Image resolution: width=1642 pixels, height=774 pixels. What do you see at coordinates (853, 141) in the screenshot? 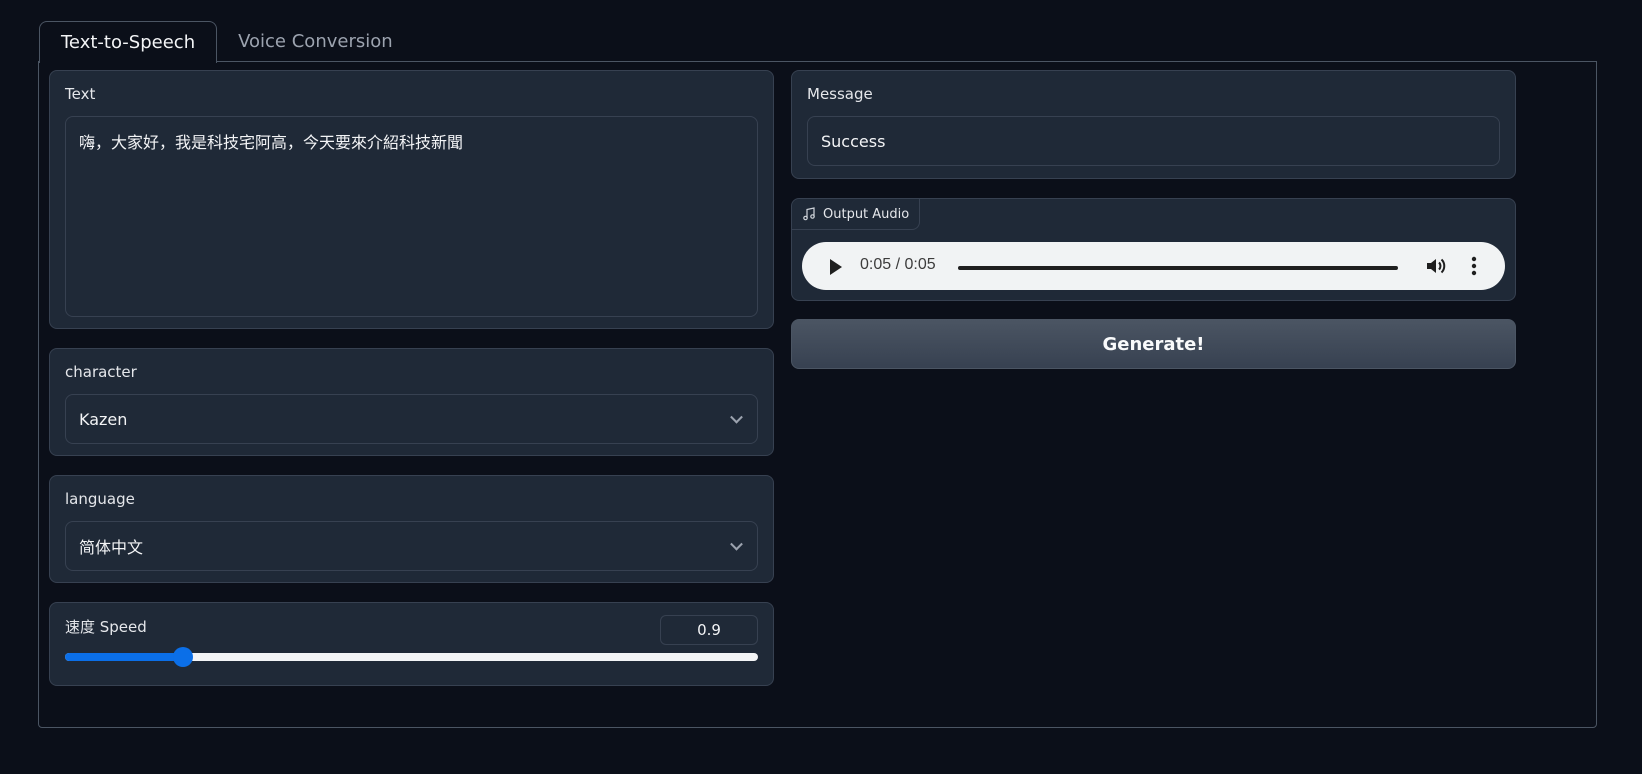
I see `message-value: Success` at bounding box center [853, 141].